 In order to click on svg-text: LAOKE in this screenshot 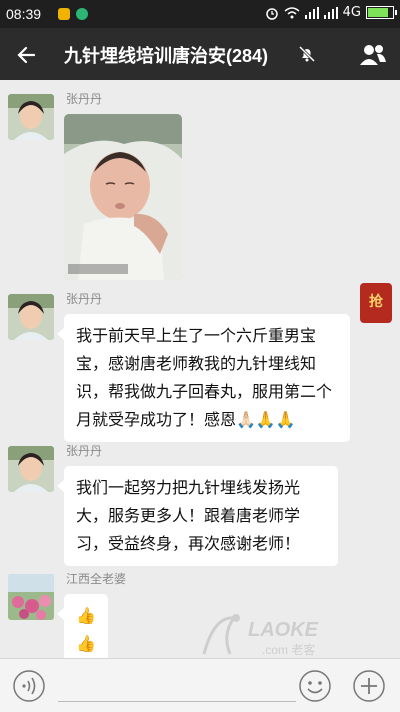, I will do `click(283, 630)`.